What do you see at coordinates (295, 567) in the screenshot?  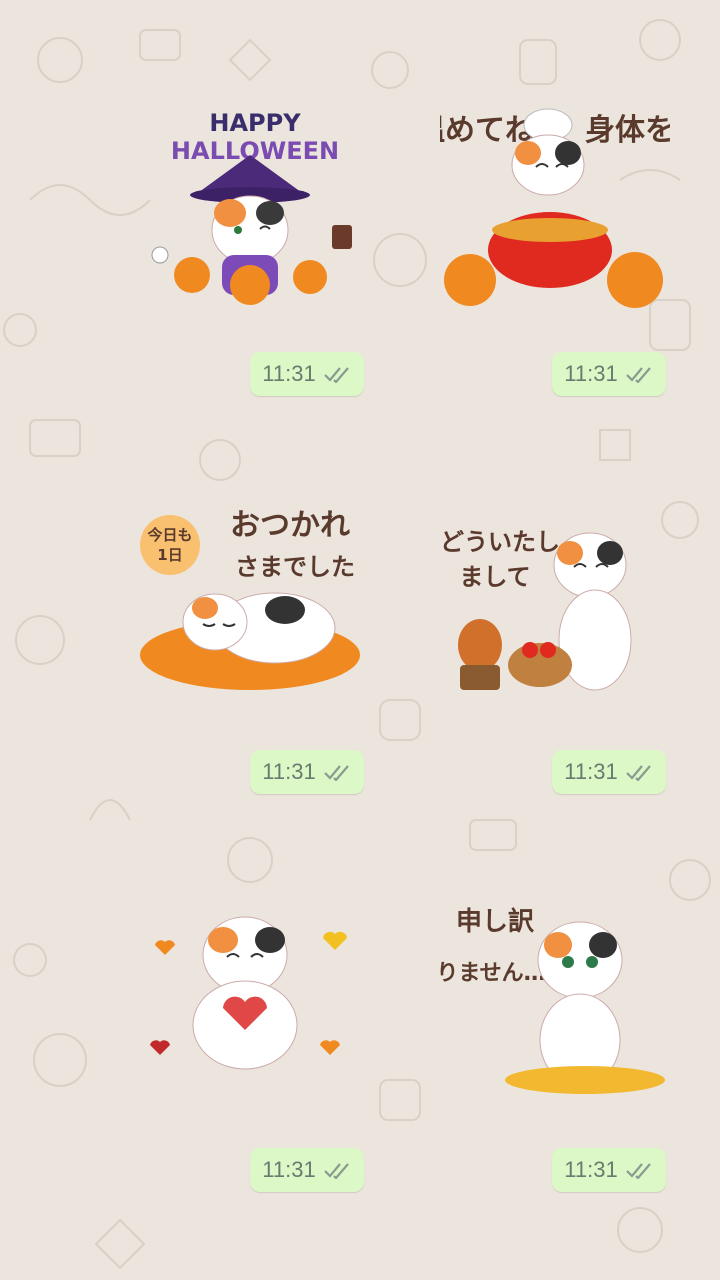 I see `sticker-text: さまでした` at bounding box center [295, 567].